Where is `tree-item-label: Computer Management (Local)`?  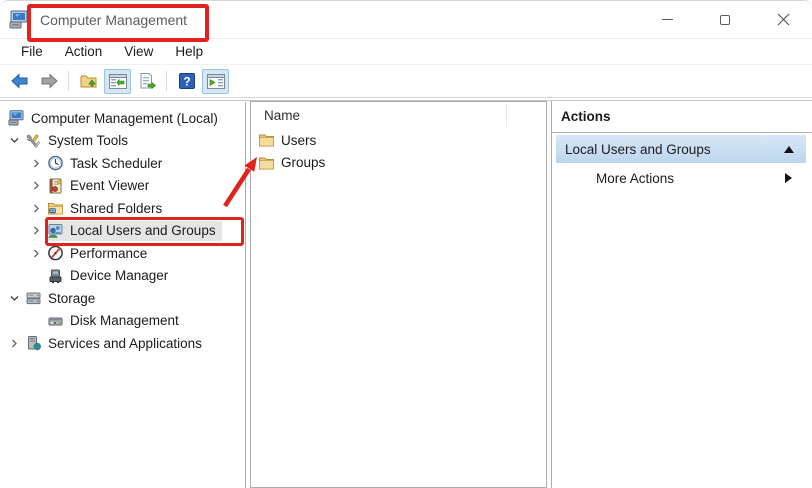
tree-item-label: Computer Management (Local) is located at coordinates (124, 118).